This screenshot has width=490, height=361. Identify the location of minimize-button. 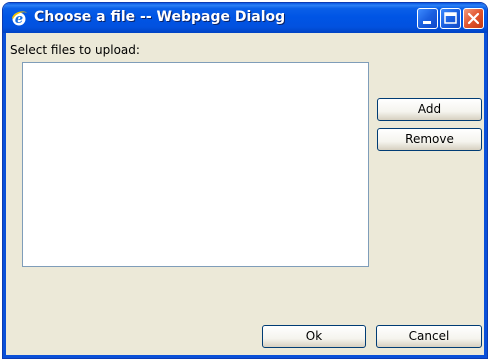
(427, 18).